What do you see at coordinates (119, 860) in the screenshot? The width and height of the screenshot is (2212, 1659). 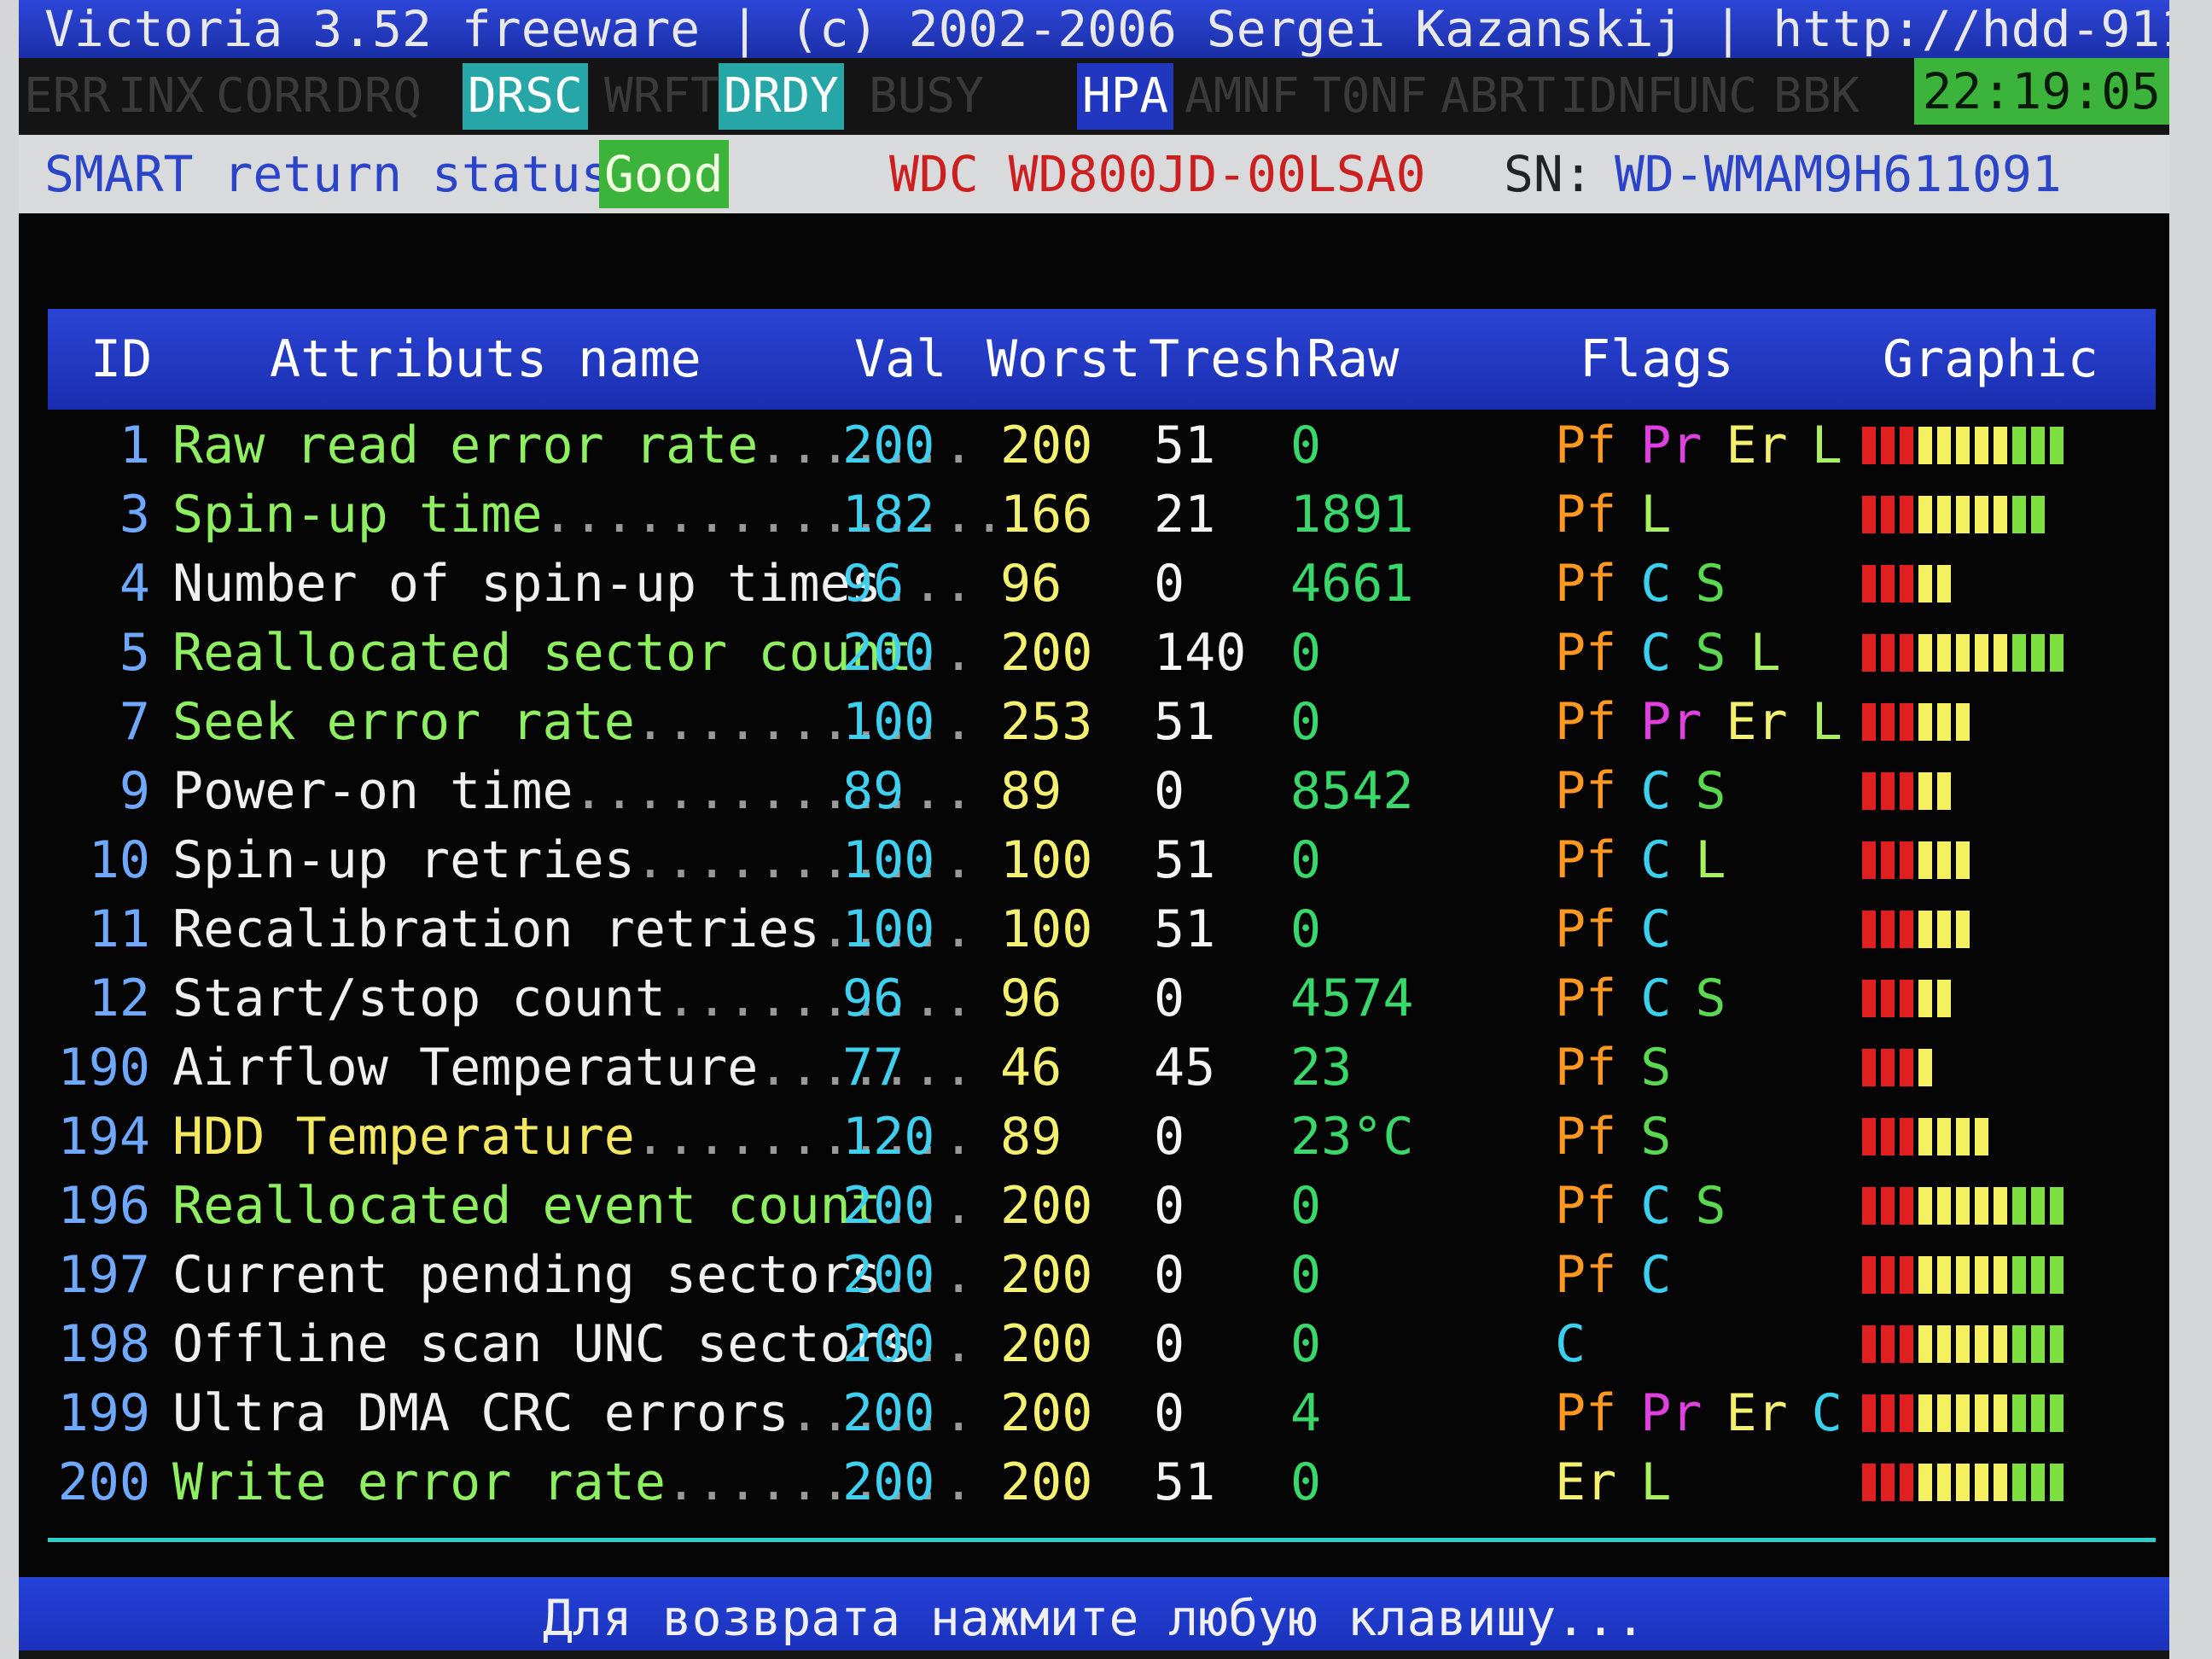 I see `attribute-id: 10` at bounding box center [119, 860].